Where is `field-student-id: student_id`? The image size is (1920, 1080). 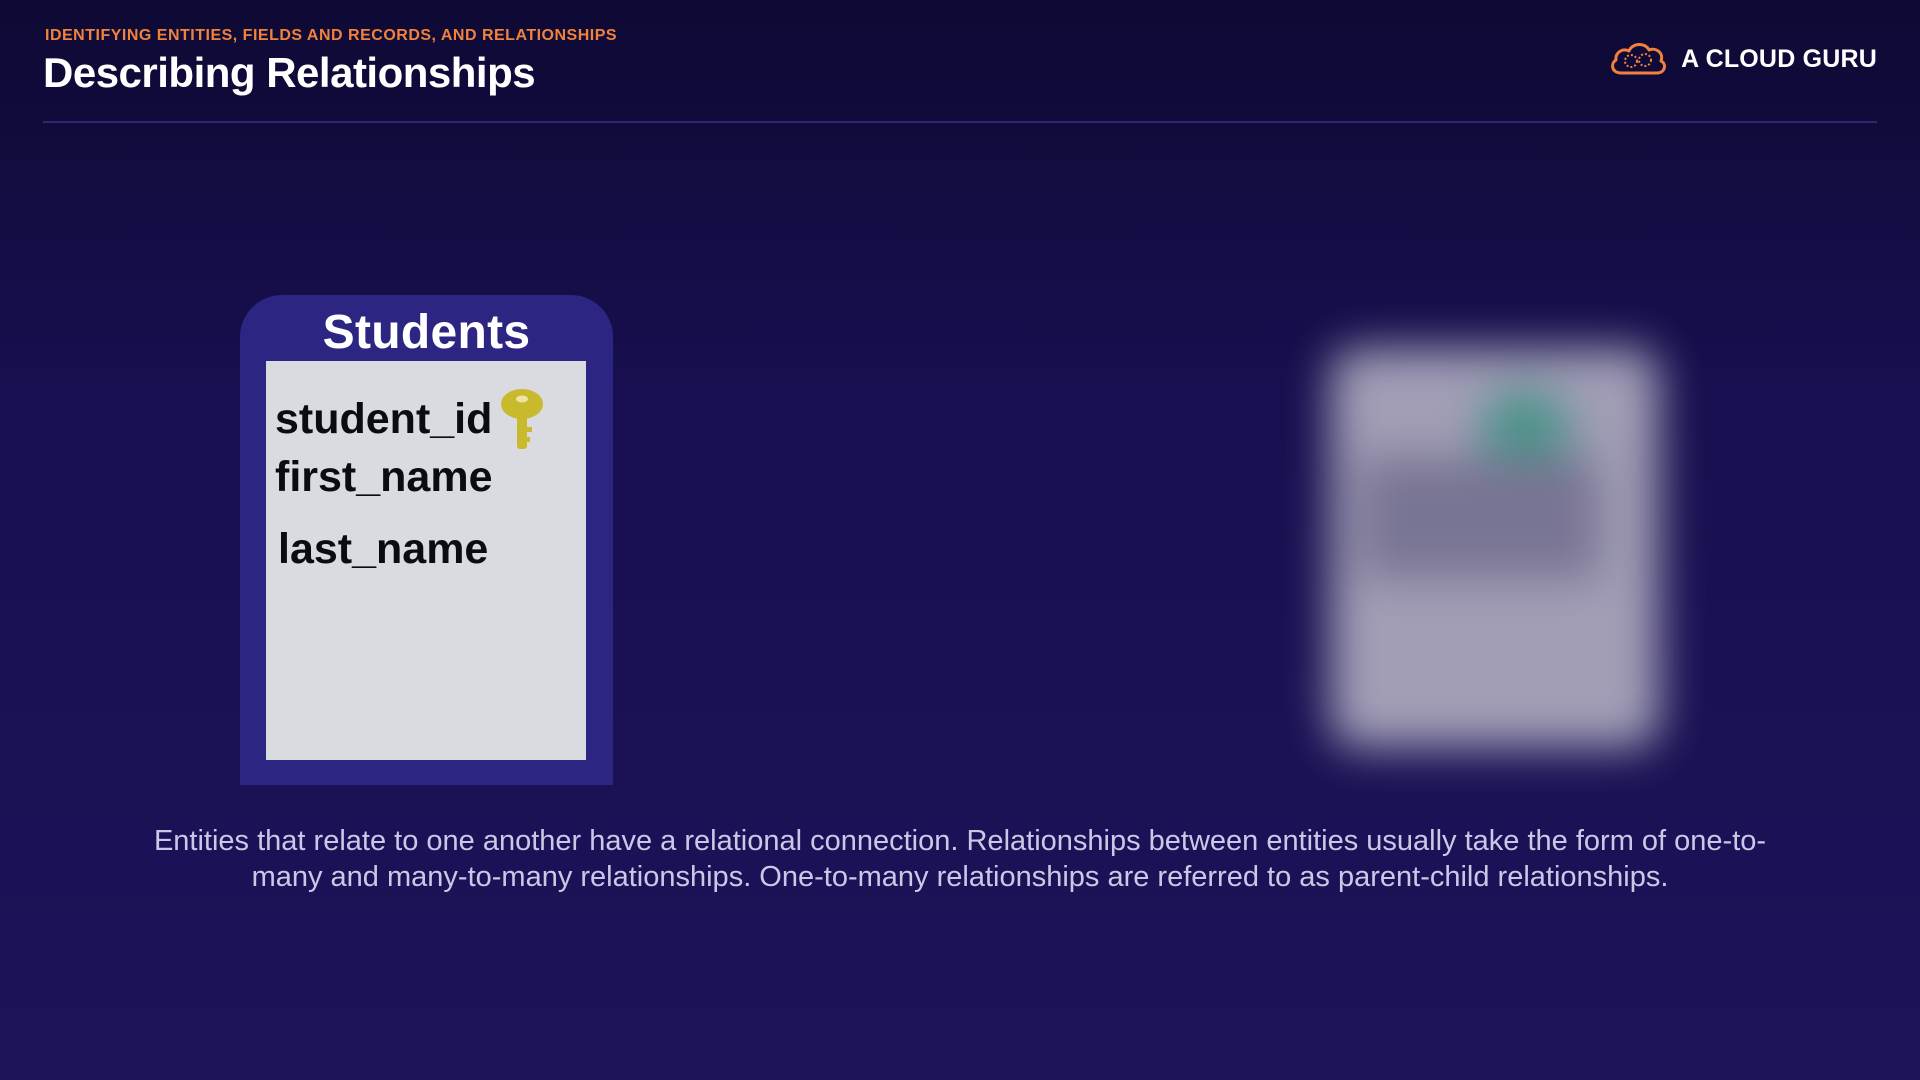
field-student-id: student_id is located at coordinates (410, 419).